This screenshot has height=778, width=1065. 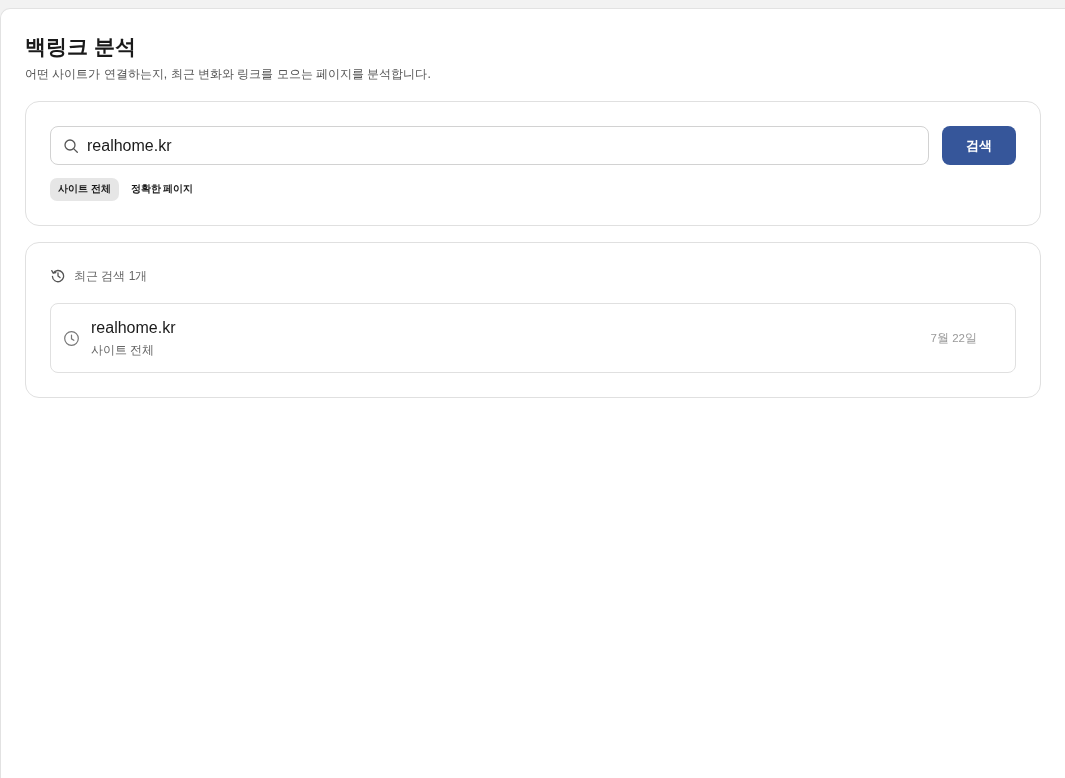 What do you see at coordinates (58, 276) in the screenshot?
I see `history-icon` at bounding box center [58, 276].